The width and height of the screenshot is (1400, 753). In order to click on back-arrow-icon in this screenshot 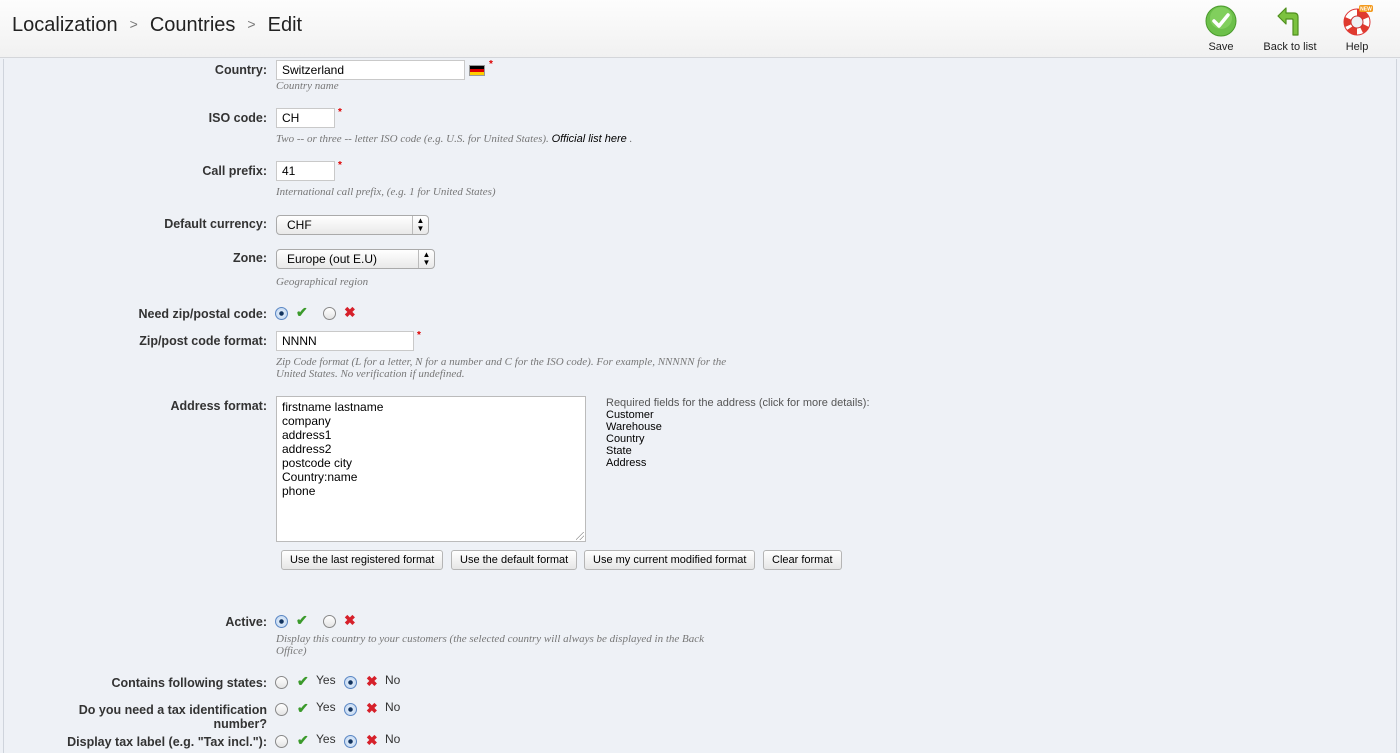, I will do `click(1288, 21)`.